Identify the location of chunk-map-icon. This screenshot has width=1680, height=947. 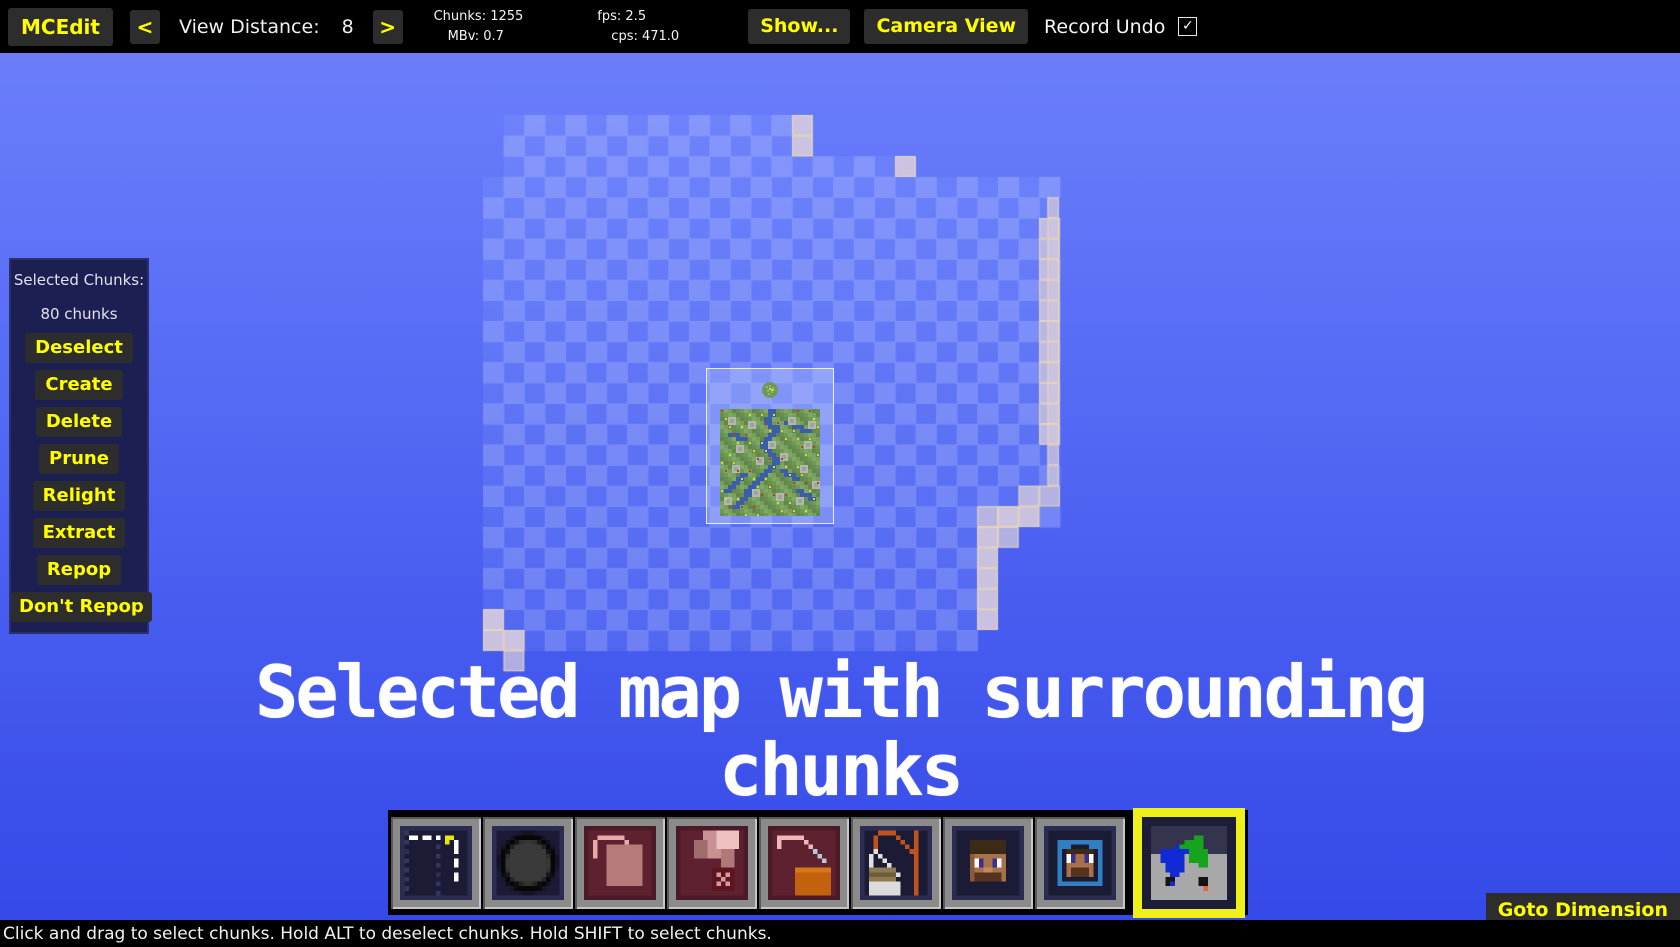
(1189, 862).